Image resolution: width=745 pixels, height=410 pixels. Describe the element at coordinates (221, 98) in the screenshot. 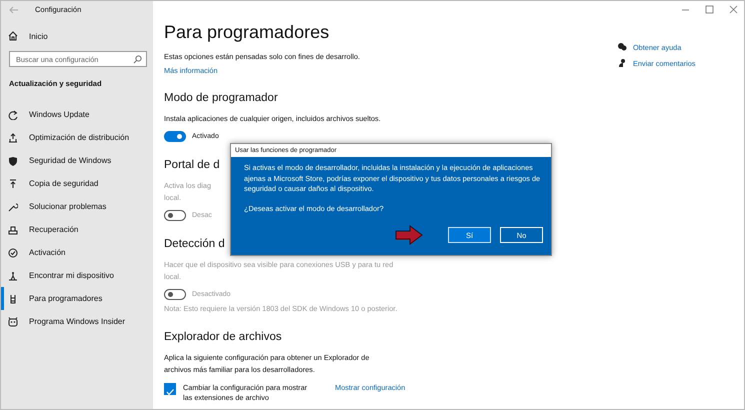

I see `section-heading: Modo de programador` at that location.